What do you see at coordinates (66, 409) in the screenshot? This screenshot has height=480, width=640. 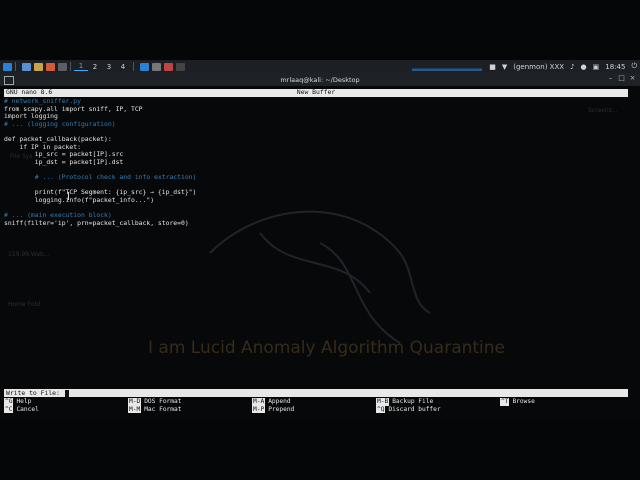 I see `shortcut-cancel: ^C Cancel` at bounding box center [66, 409].